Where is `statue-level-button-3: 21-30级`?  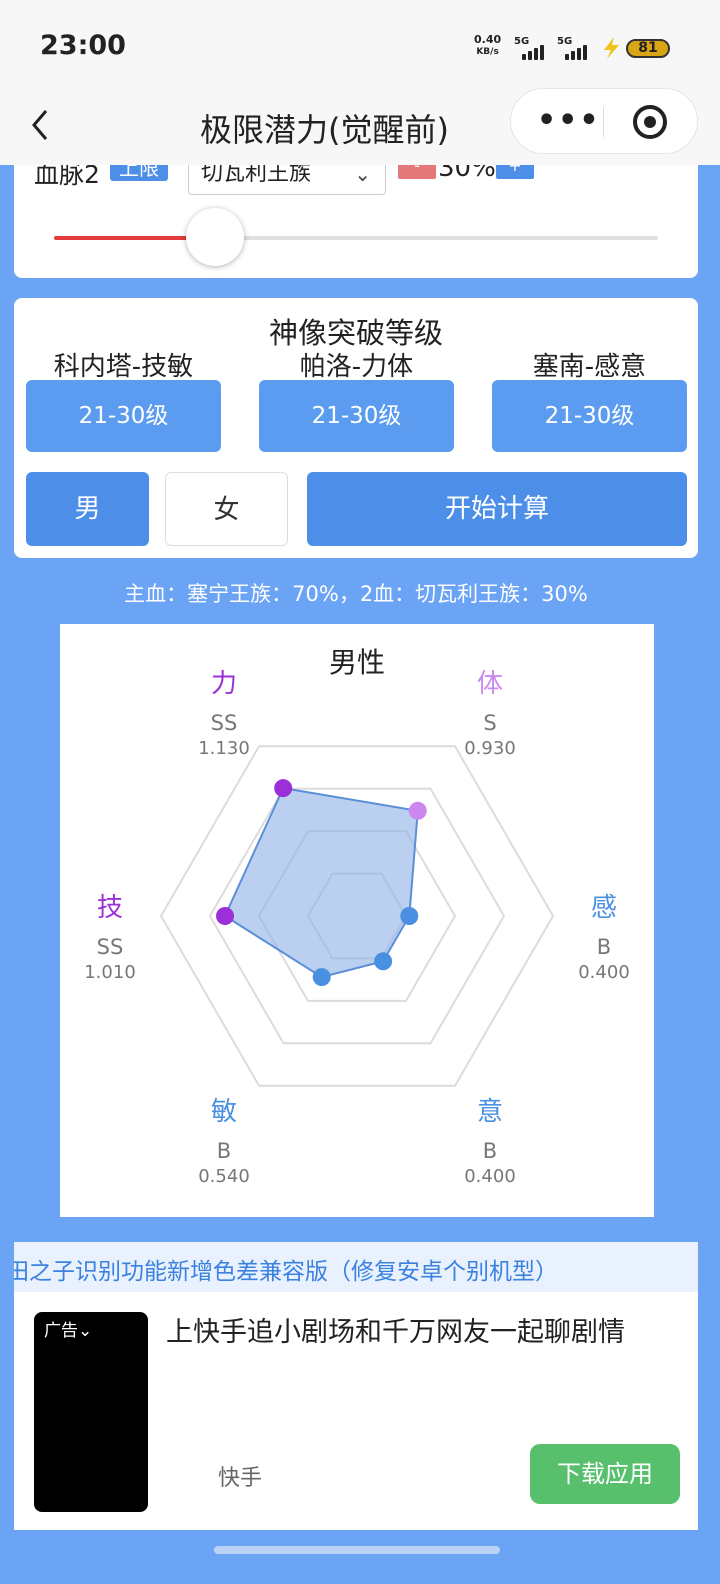
statue-level-button-3: 21-30级 is located at coordinates (589, 416).